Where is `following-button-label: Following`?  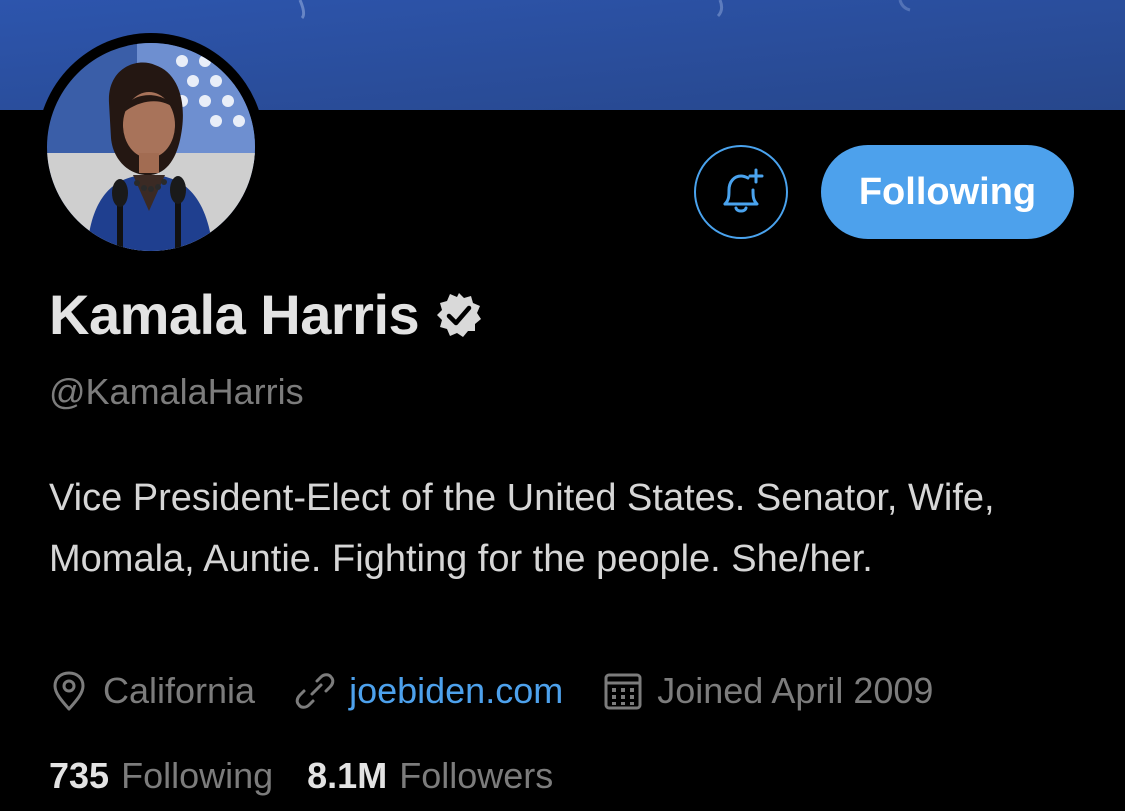
following-button-label: Following is located at coordinates (947, 191).